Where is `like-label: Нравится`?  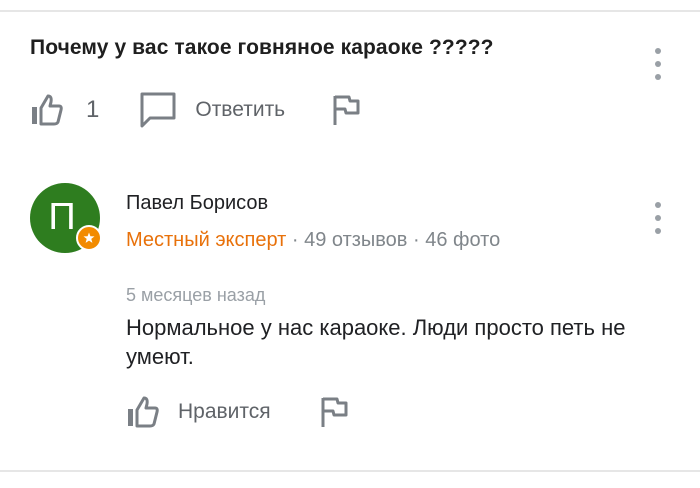
like-label: Нравится is located at coordinates (224, 411).